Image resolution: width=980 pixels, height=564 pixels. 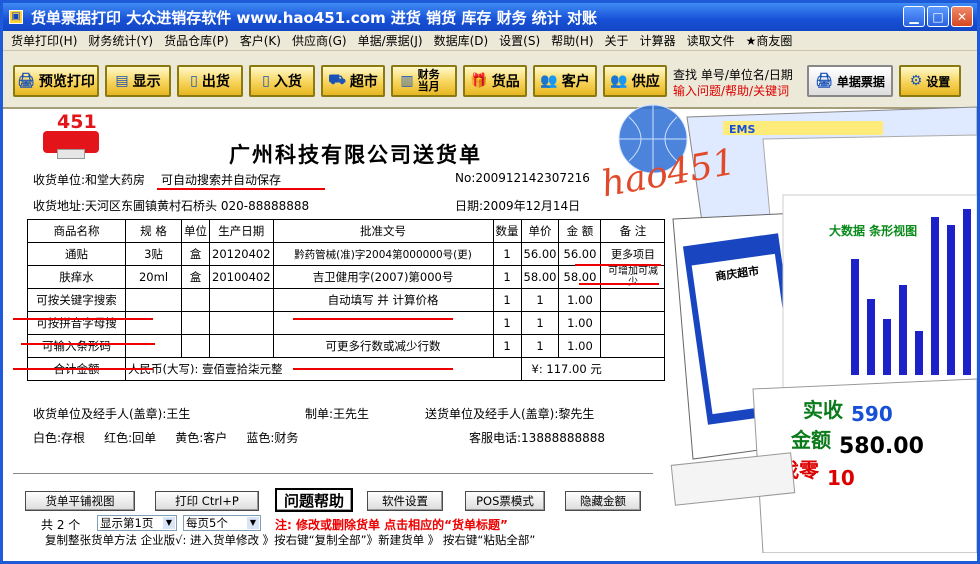 What do you see at coordinates (658, 40) in the screenshot?
I see `menu-item-calculator: 计算器` at bounding box center [658, 40].